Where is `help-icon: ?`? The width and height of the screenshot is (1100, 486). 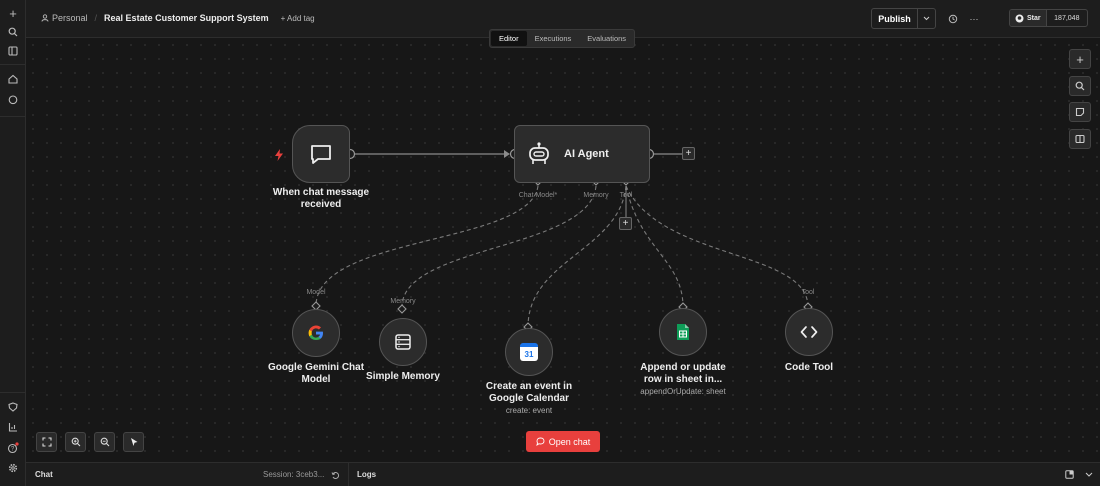
help-icon: ? is located at coordinates (13, 448).